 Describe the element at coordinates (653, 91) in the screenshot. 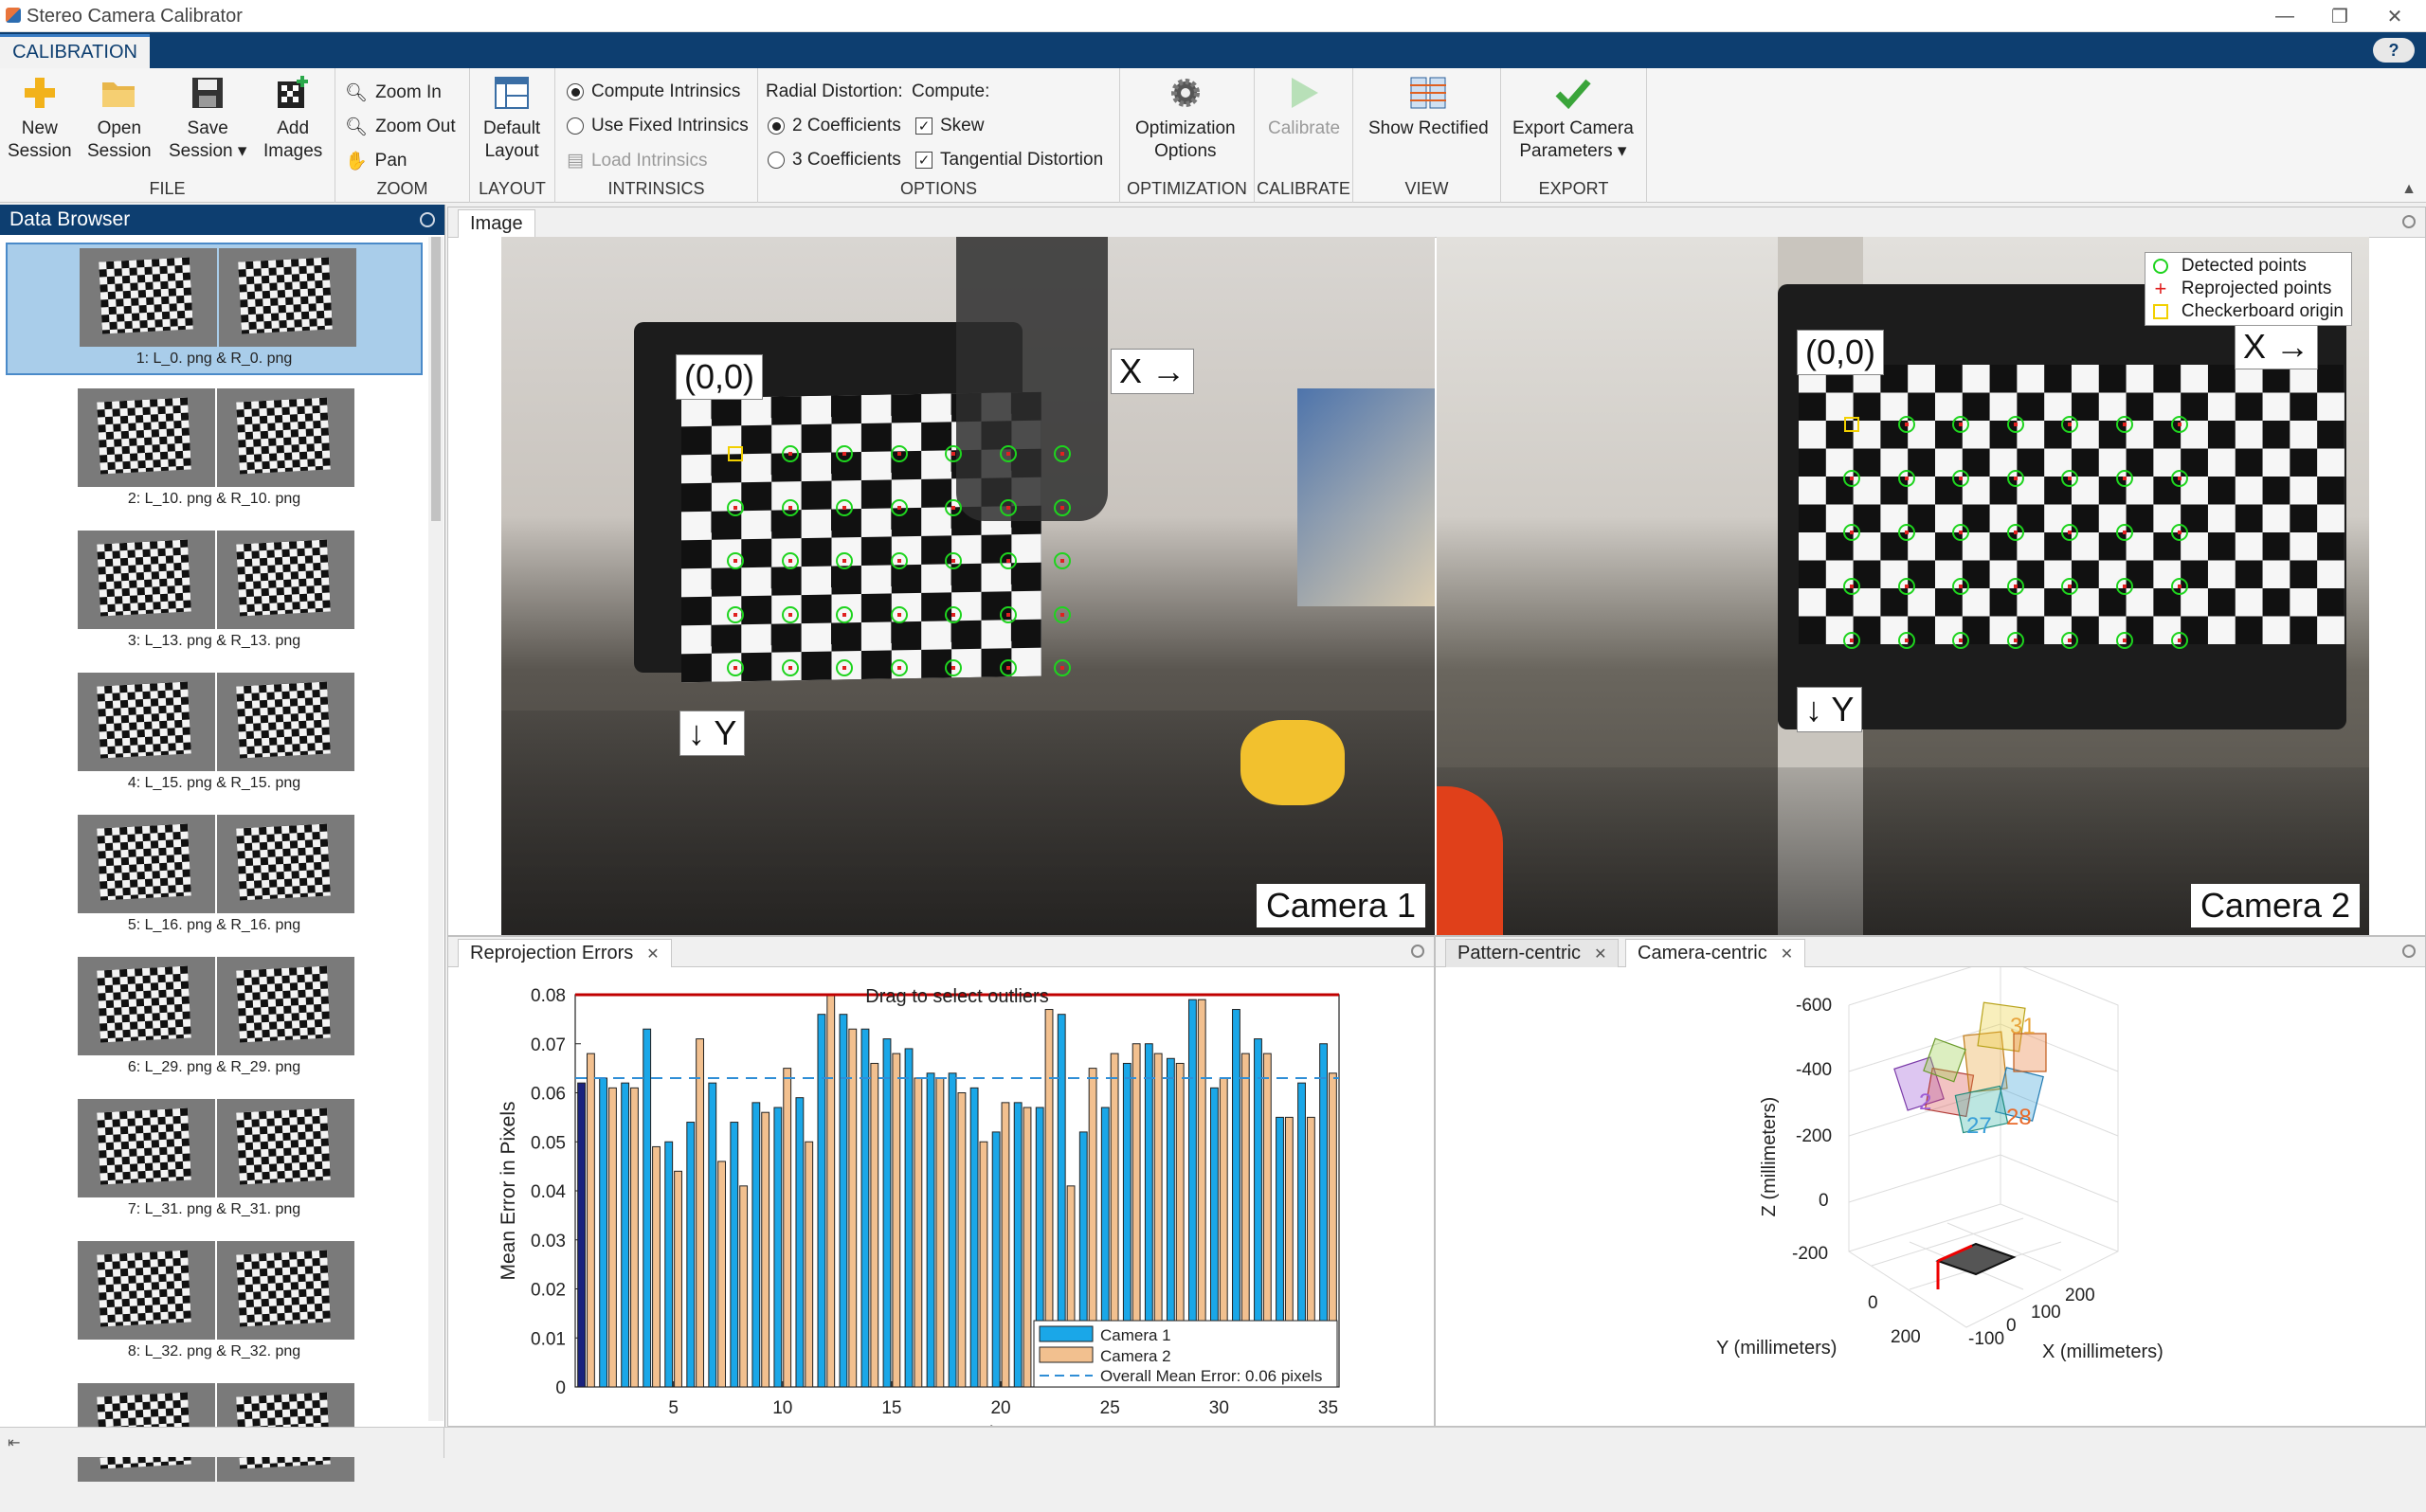

I see `compute-intrinsics-radio: Compute Intrinsics` at that location.